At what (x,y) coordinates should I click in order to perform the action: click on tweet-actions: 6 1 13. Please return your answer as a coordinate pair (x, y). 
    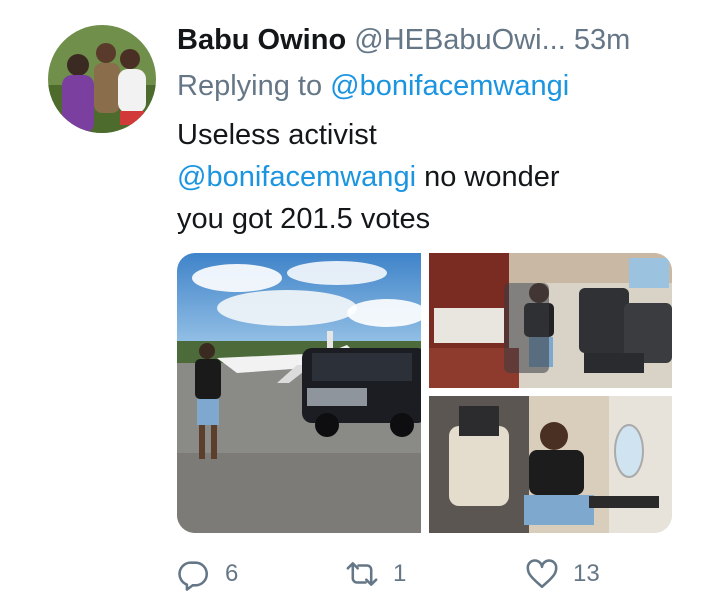
    Looking at the image, I should click on (427, 574).